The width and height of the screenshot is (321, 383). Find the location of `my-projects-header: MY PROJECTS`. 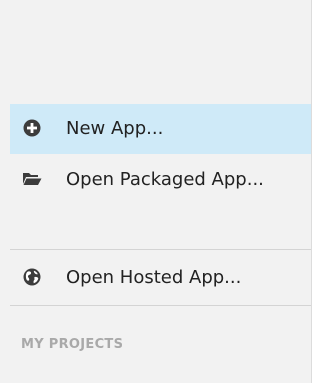

my-projects-header: MY PROJECTS is located at coordinates (72, 344).